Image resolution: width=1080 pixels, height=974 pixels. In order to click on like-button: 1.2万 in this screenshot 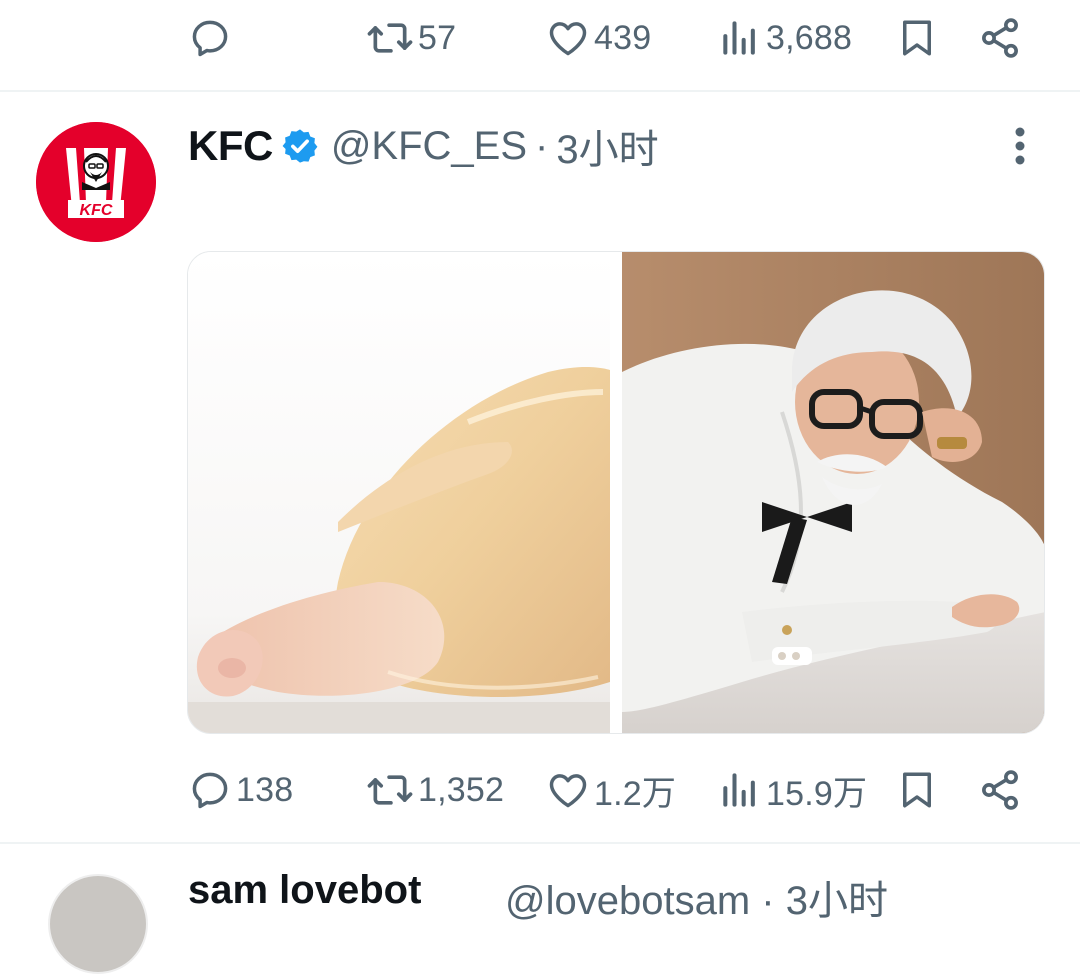, I will do `click(611, 790)`.